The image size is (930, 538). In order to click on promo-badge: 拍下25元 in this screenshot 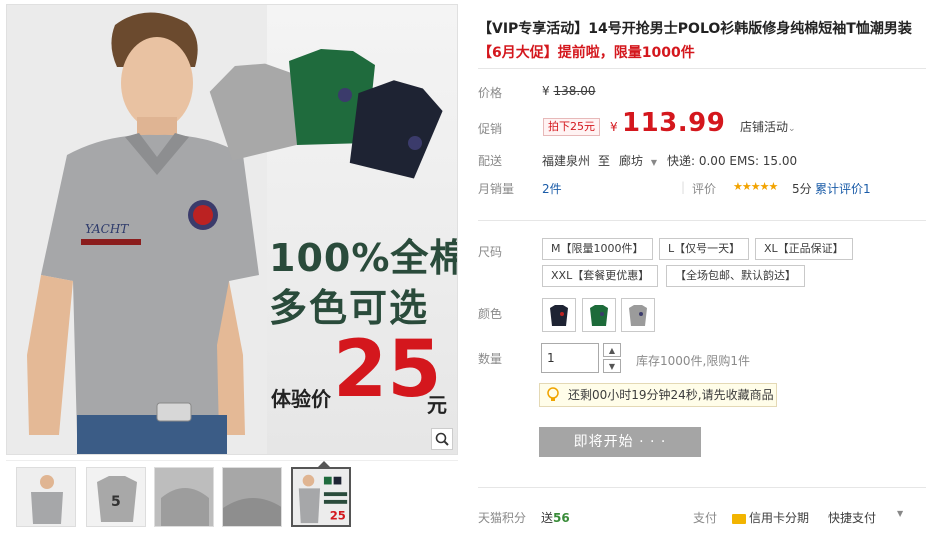, I will do `click(571, 127)`.